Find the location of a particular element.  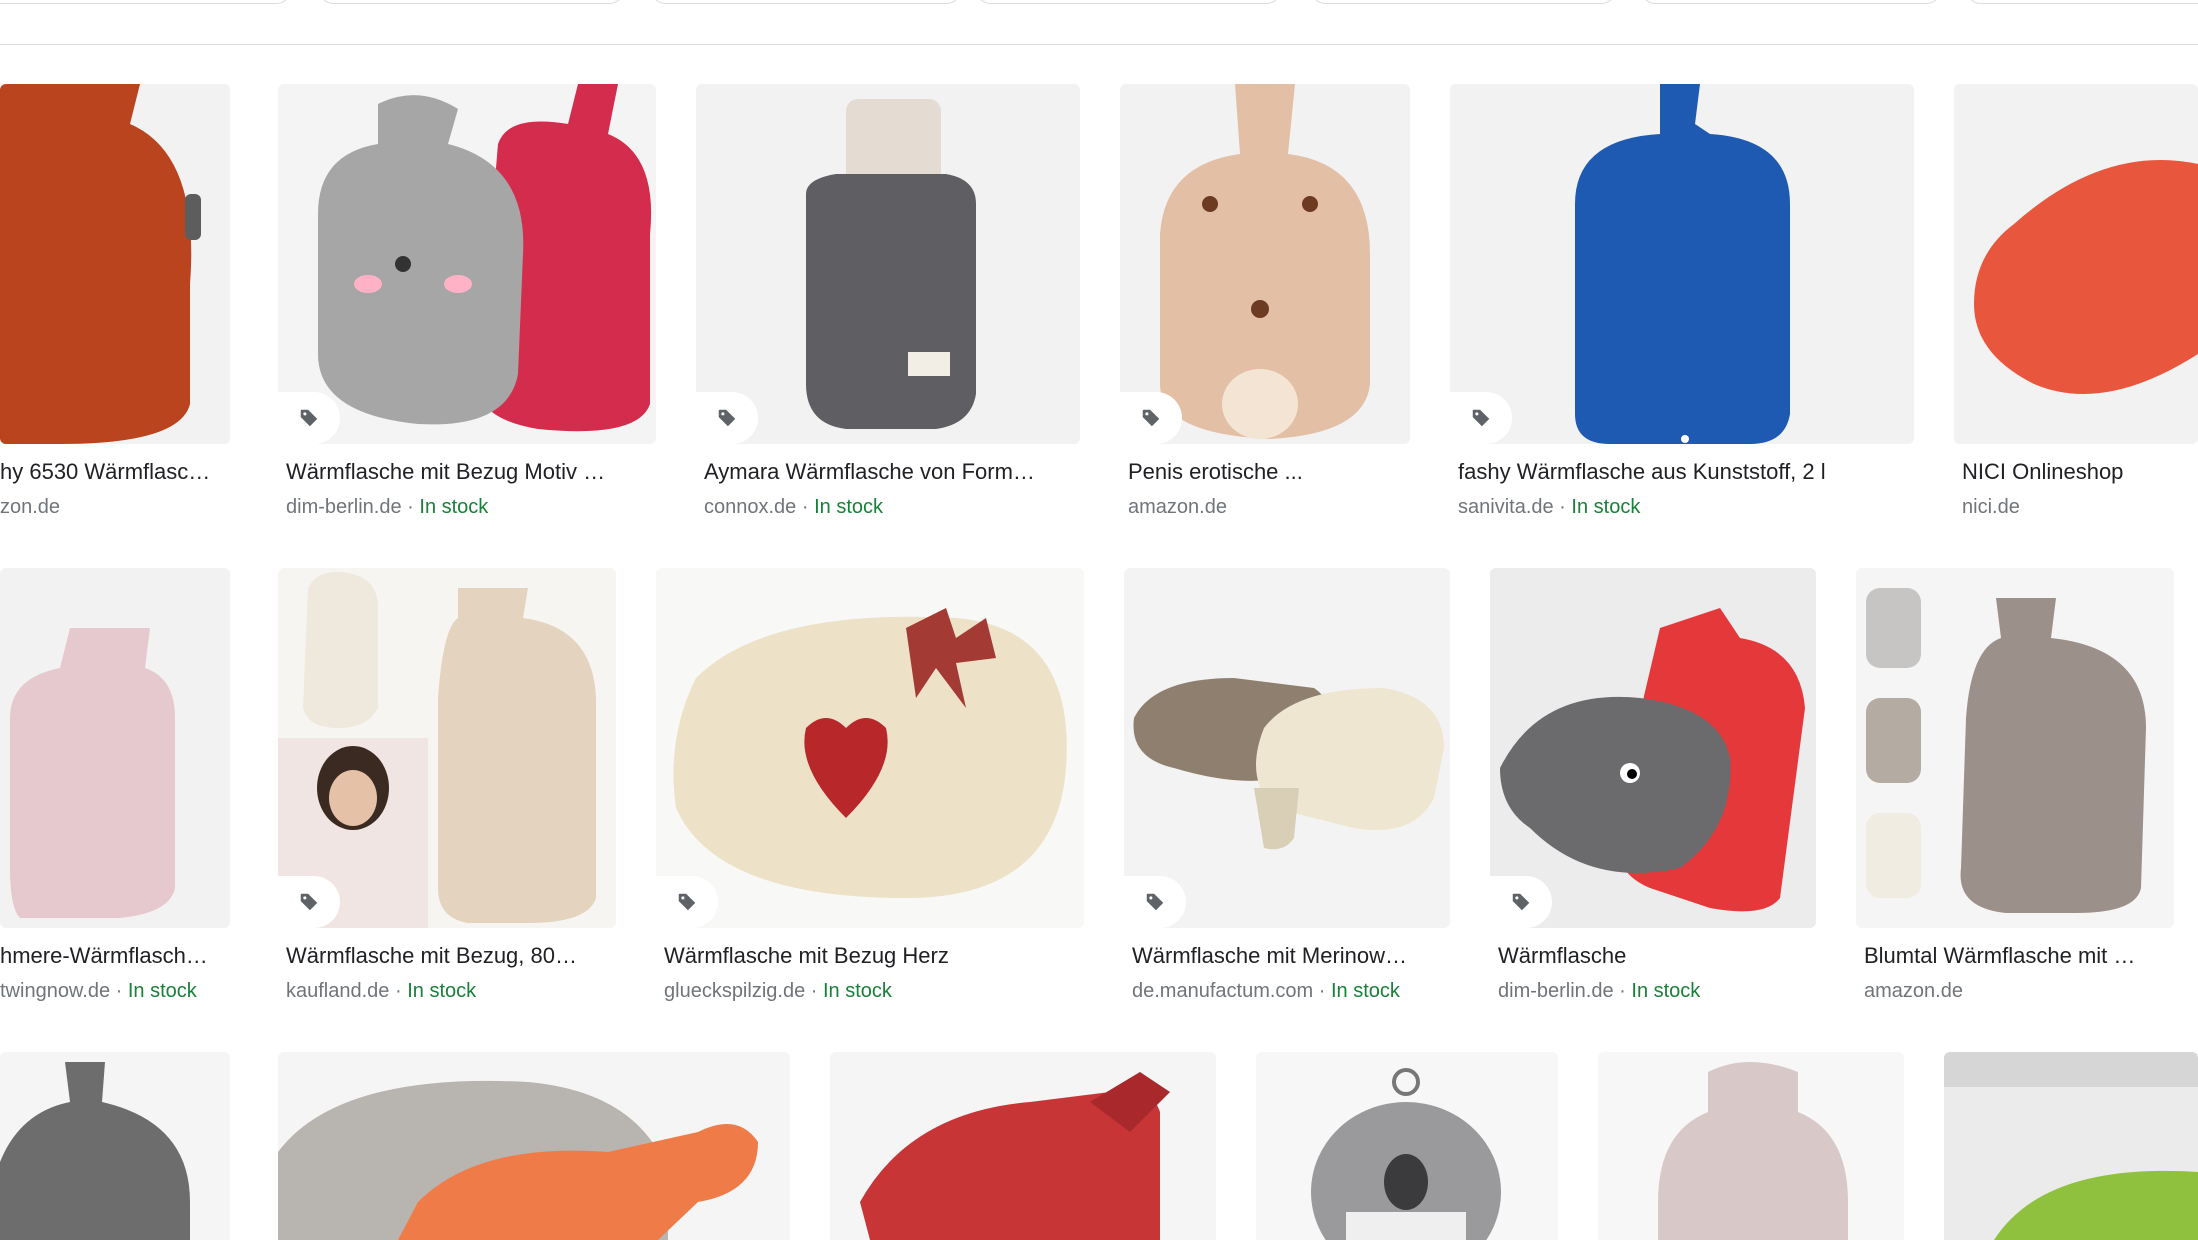

result-meta: nici.de is located at coordinates (2080, 507).